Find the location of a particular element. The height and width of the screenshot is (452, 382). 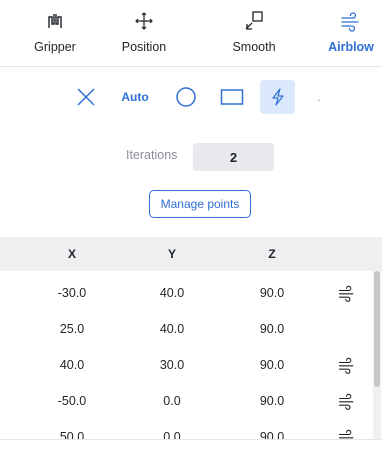

tab-label: Airblow is located at coordinates (351, 47).